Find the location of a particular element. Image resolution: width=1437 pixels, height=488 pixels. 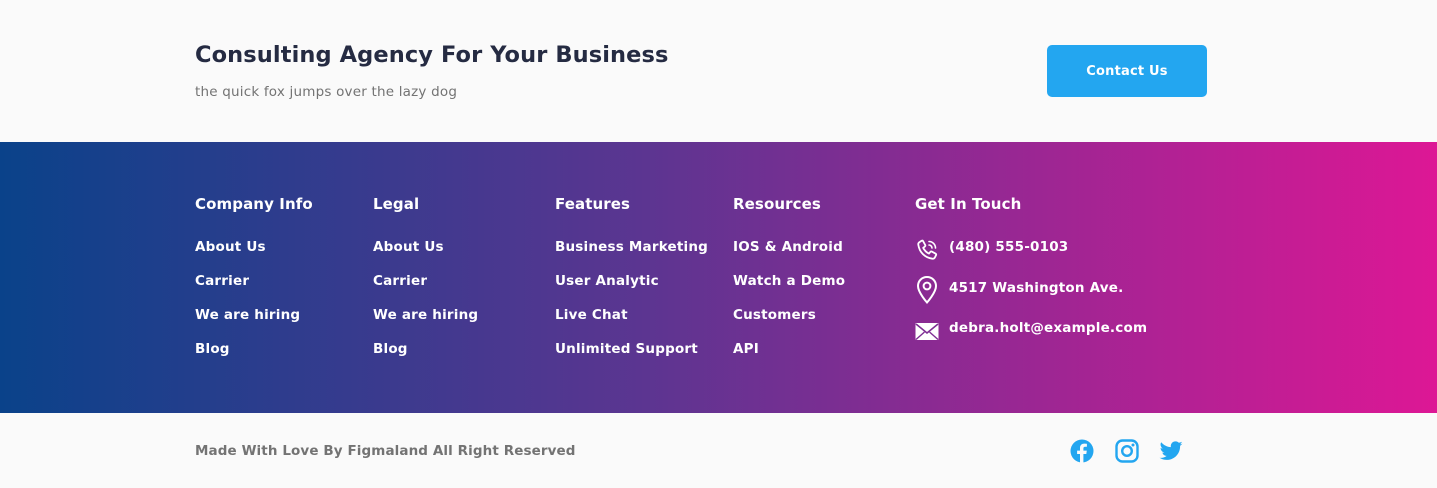

footer-column-heading: Company Info is located at coordinates (254, 204).